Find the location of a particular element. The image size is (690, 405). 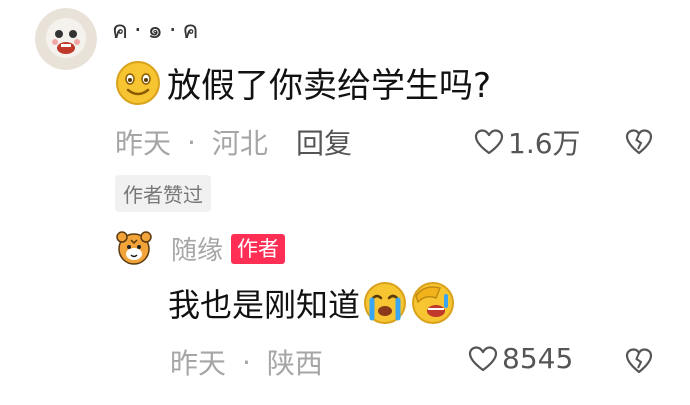

avatar is located at coordinates (66, 39).